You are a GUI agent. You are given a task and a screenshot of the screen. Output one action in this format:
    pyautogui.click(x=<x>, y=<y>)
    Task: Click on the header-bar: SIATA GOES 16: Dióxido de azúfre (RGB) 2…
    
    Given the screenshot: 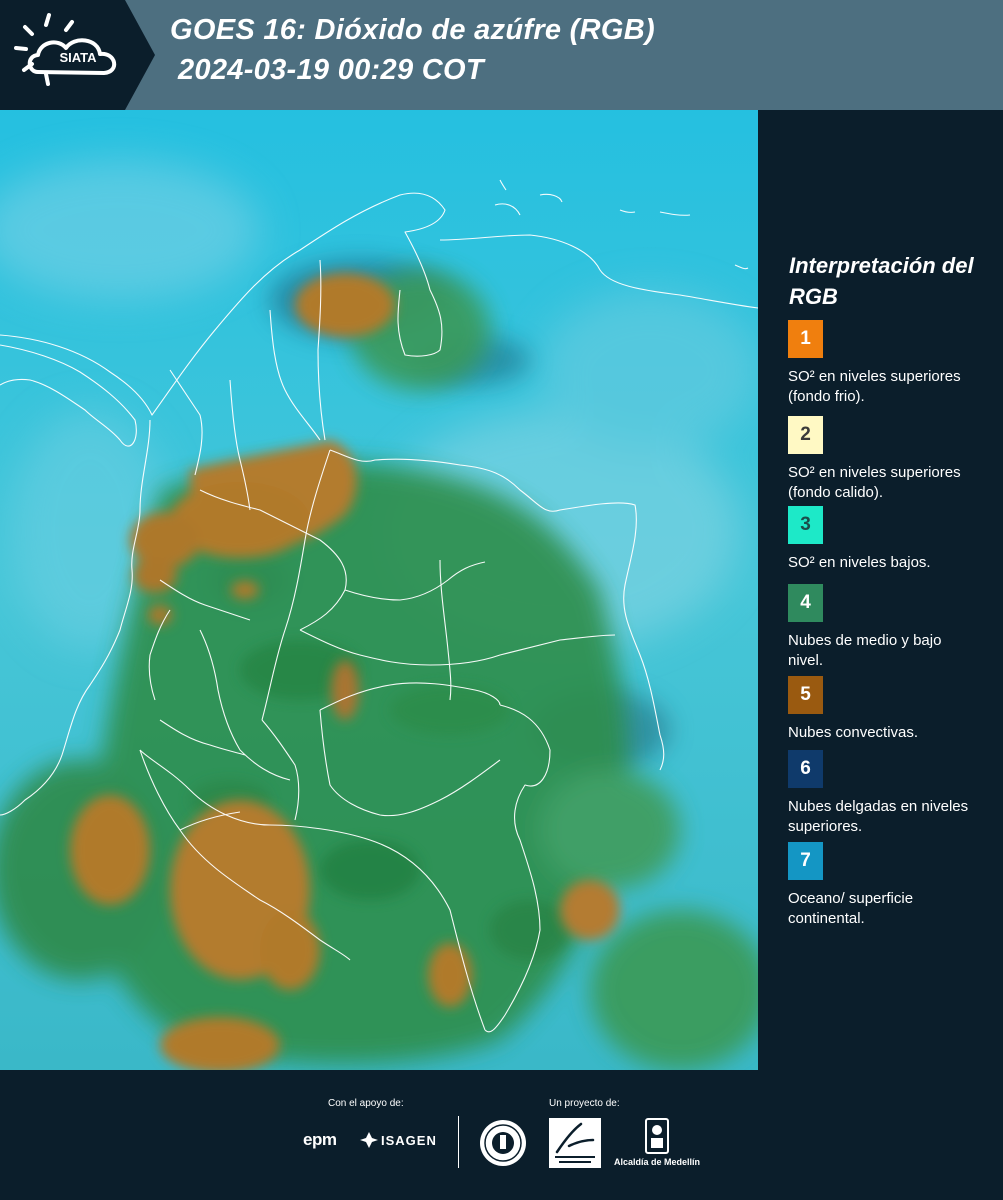 What is the action you would take?
    pyautogui.click(x=501, y=55)
    